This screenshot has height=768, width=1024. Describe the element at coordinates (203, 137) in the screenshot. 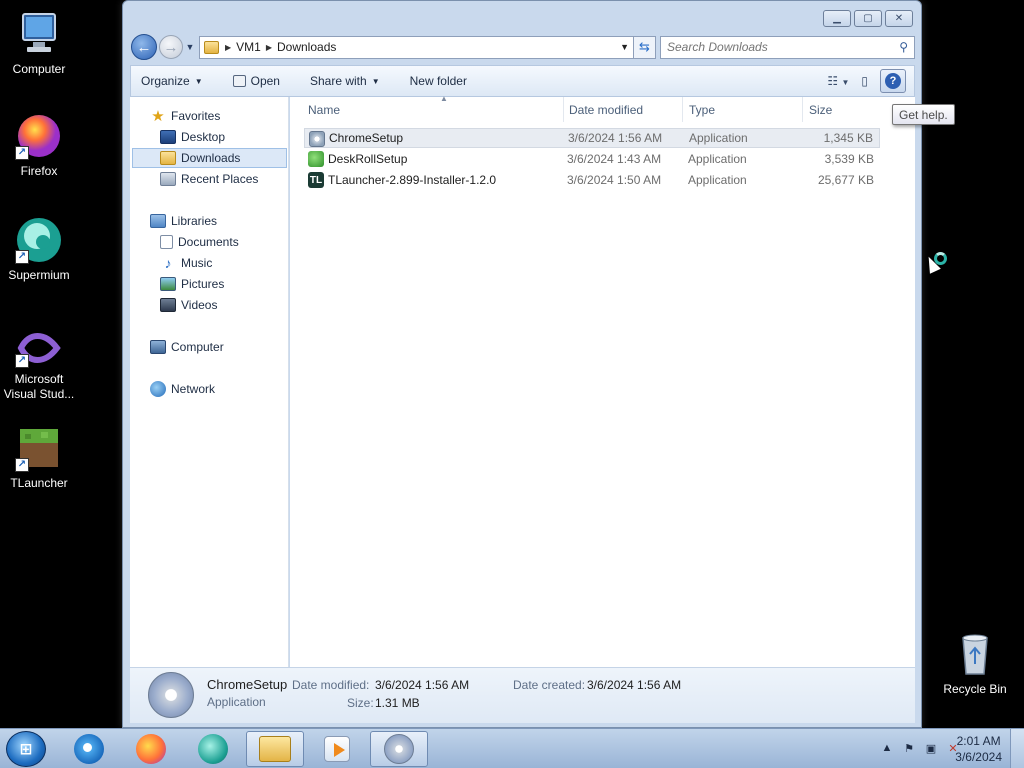

I see `nav-label: Desktop` at that location.